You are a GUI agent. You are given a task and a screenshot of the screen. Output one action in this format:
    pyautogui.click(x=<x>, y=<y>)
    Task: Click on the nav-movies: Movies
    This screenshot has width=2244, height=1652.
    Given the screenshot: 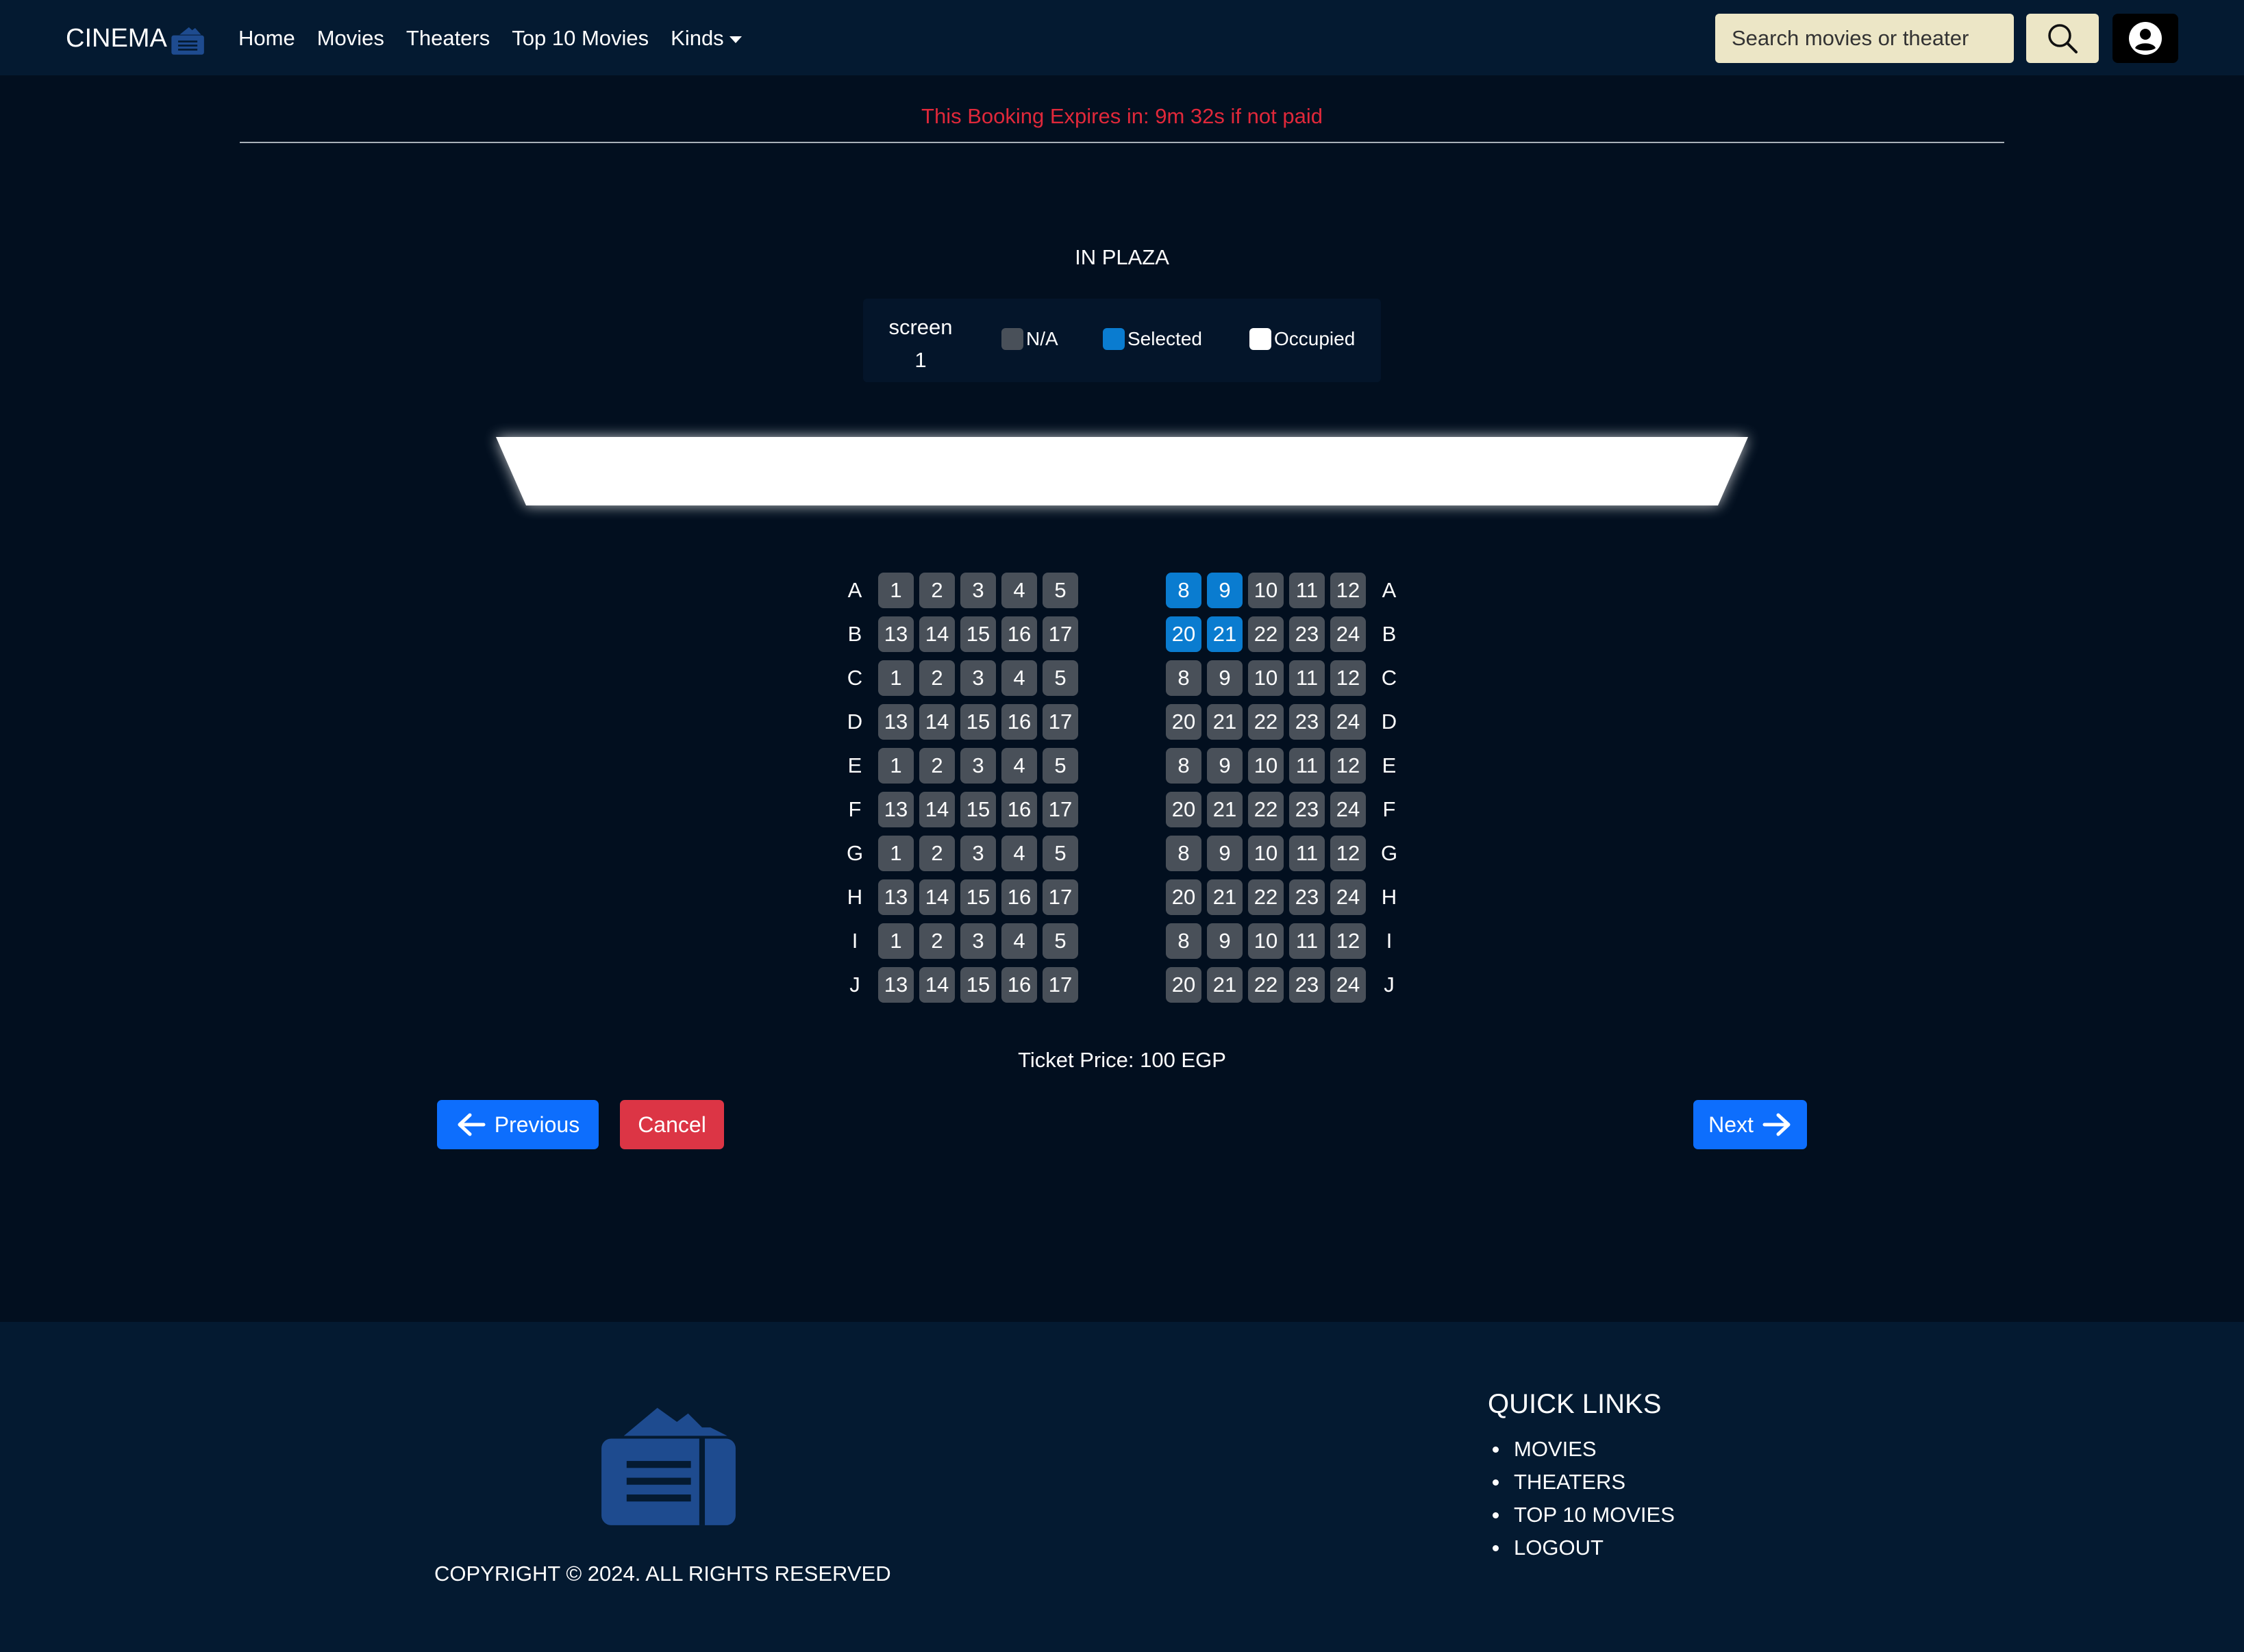 What is the action you would take?
    pyautogui.click(x=350, y=38)
    